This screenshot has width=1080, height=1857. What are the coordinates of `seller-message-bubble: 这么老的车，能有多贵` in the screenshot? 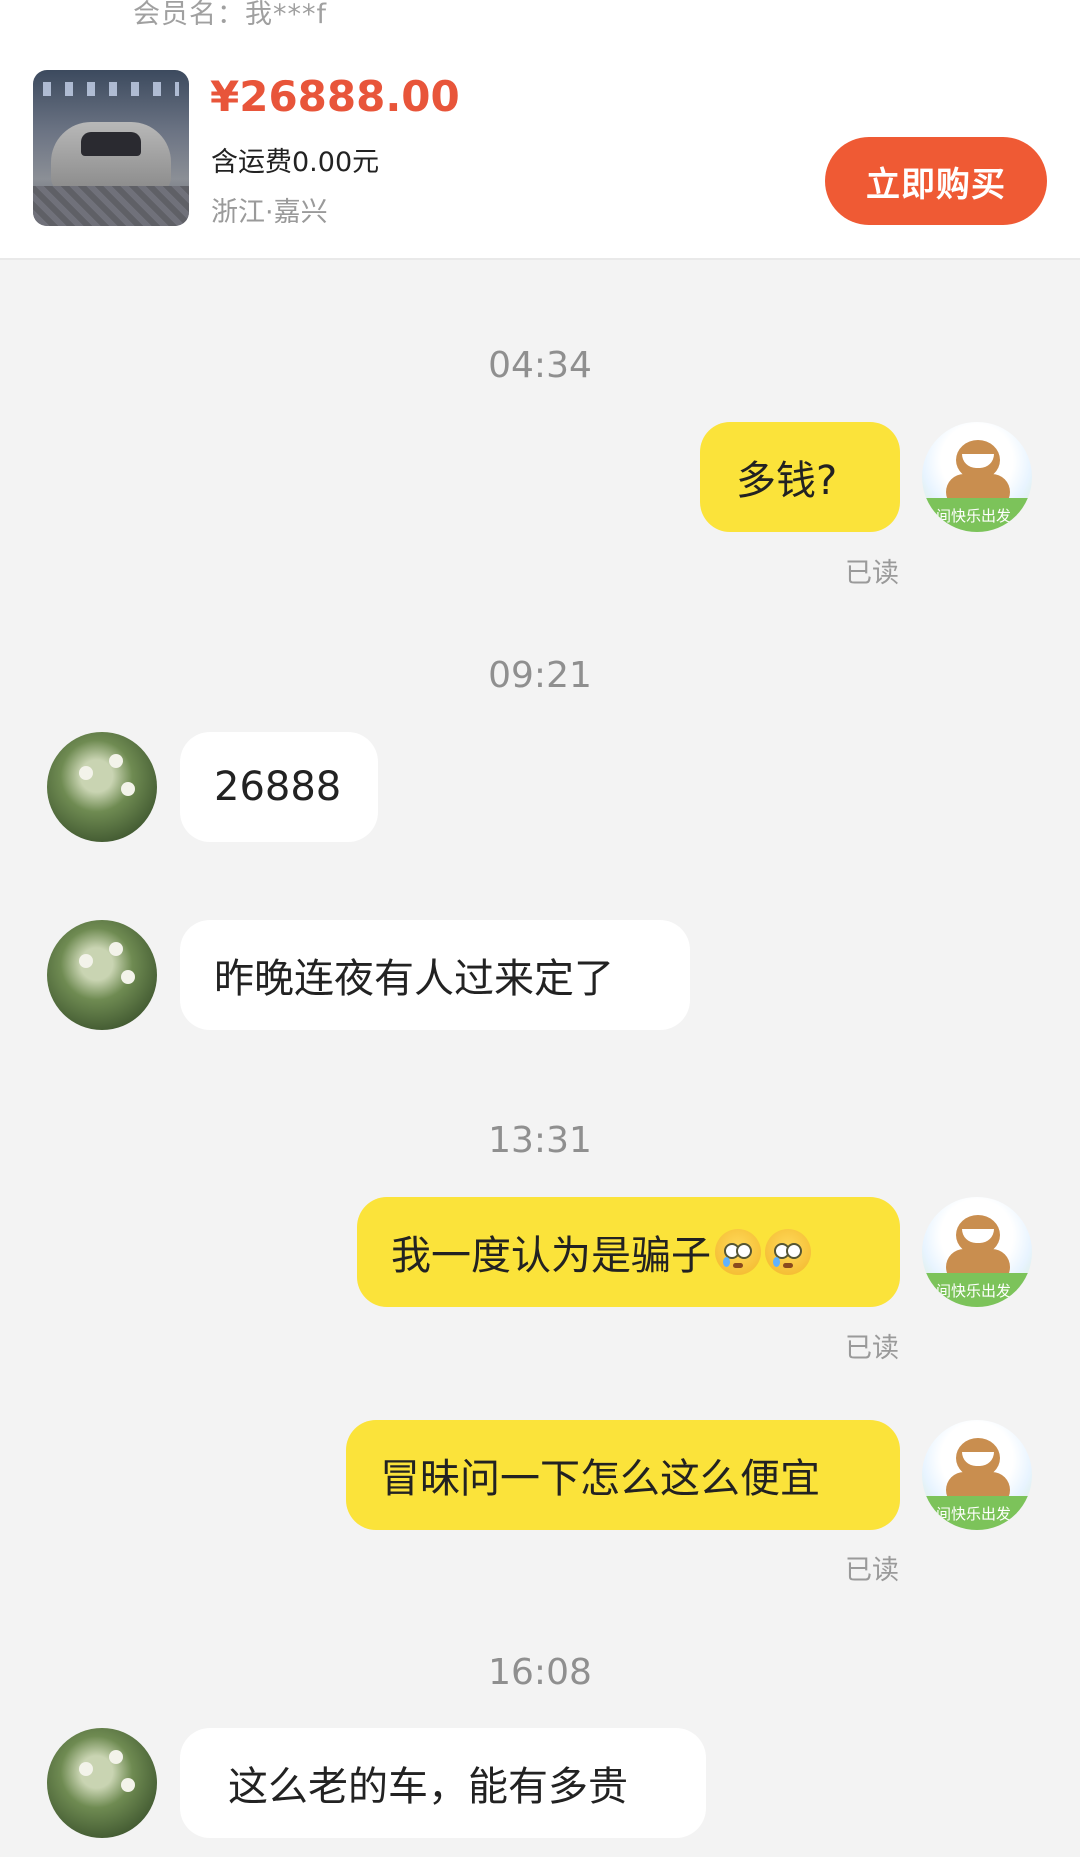 It's located at (443, 1783).